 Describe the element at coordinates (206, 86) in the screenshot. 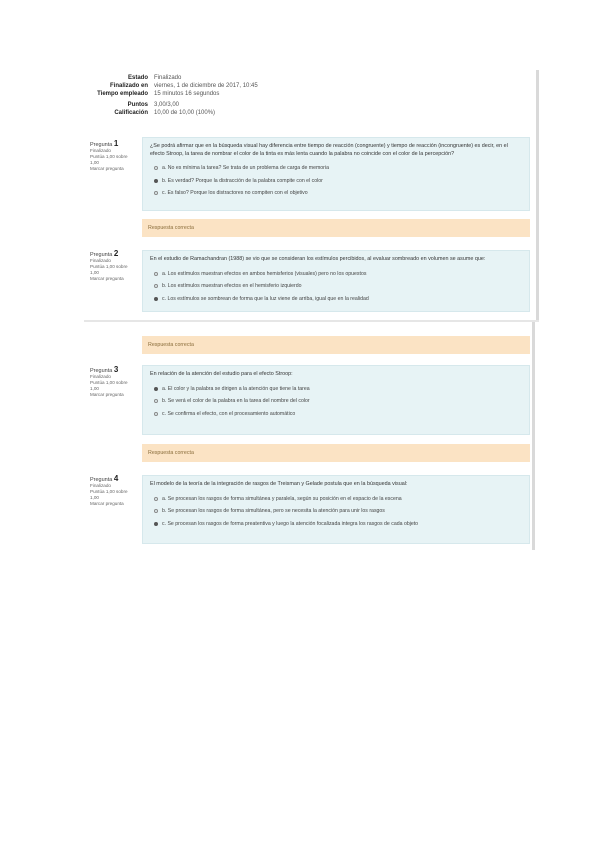

I see `summary-value: viernes, 1 de diciembre de 2017, 10:45` at that location.